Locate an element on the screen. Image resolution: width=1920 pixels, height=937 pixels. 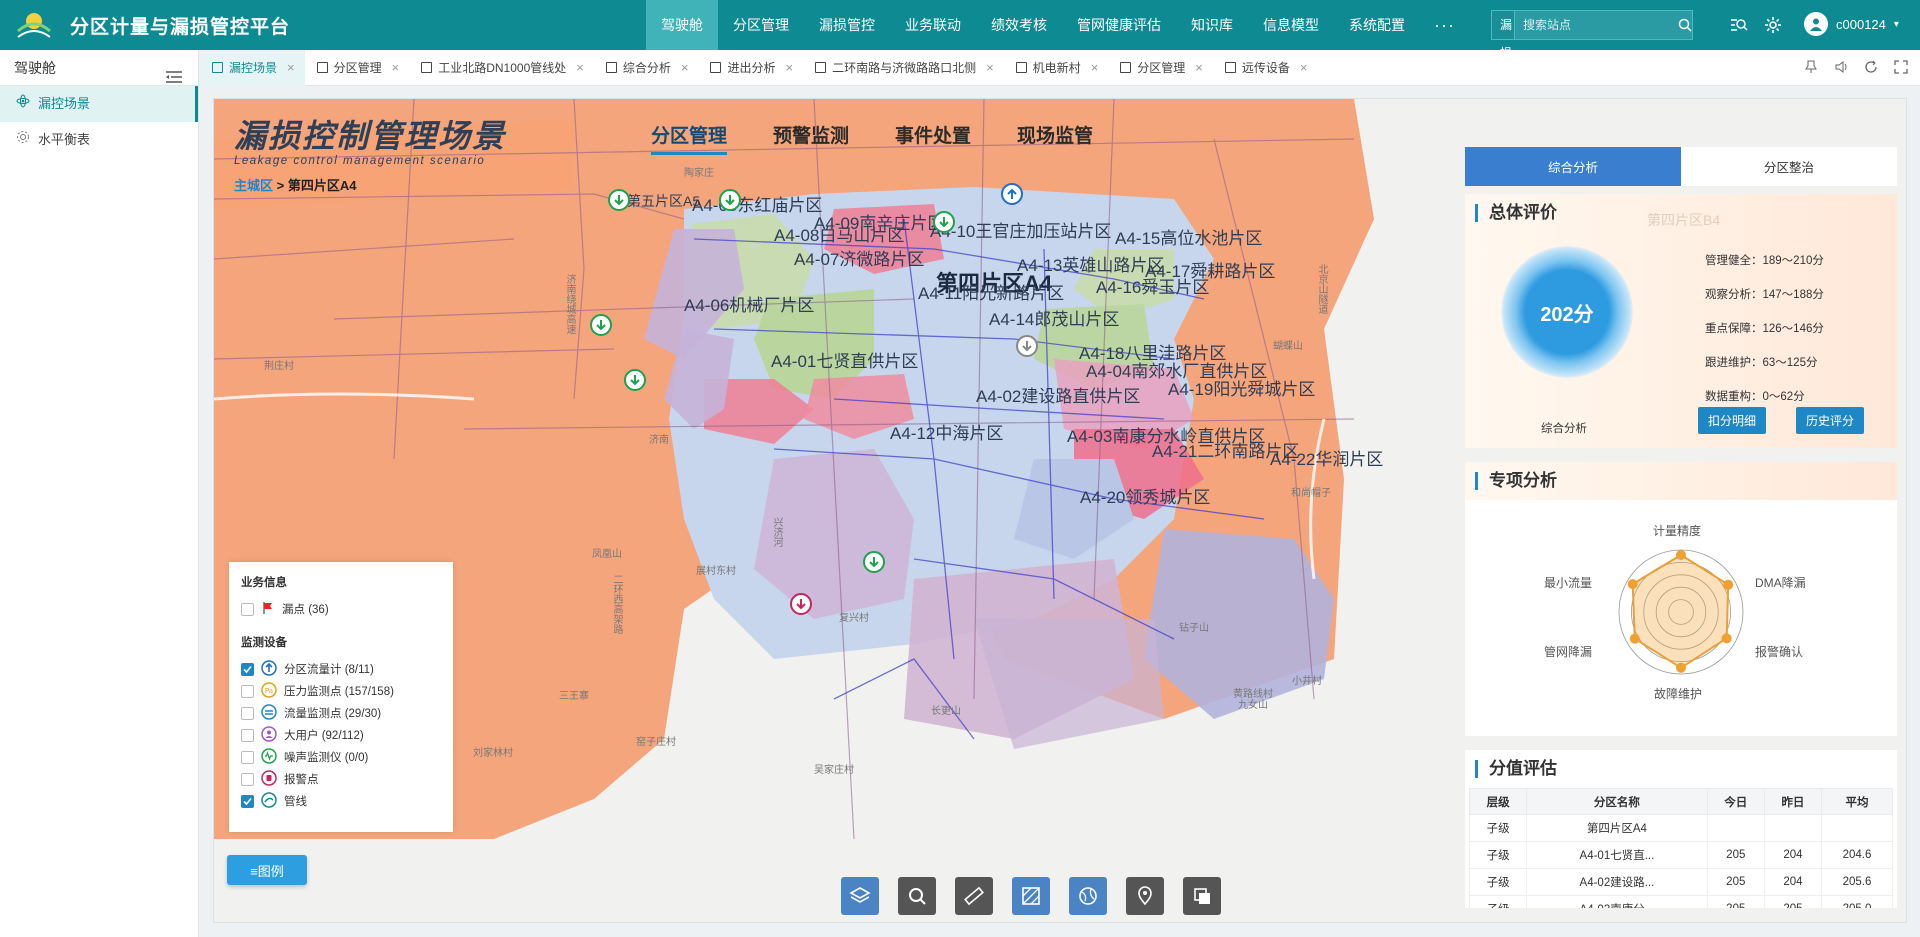
gear-icon is located at coordinates (1773, 25).